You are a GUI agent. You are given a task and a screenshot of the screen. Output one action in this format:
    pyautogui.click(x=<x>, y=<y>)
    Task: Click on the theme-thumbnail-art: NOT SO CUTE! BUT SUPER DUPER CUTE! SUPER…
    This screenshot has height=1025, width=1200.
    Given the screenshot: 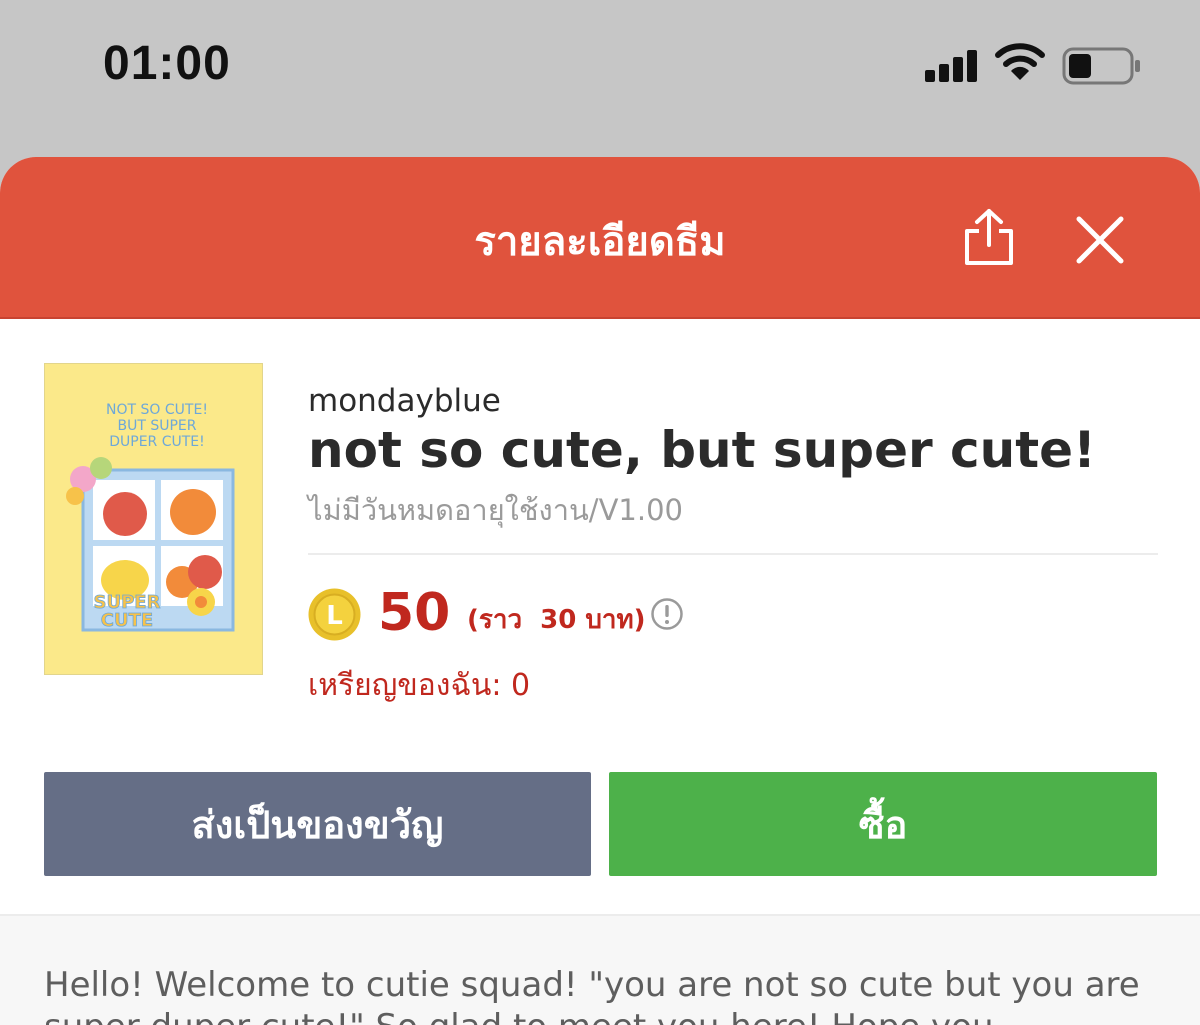 What is the action you would take?
    pyautogui.click(x=153, y=519)
    